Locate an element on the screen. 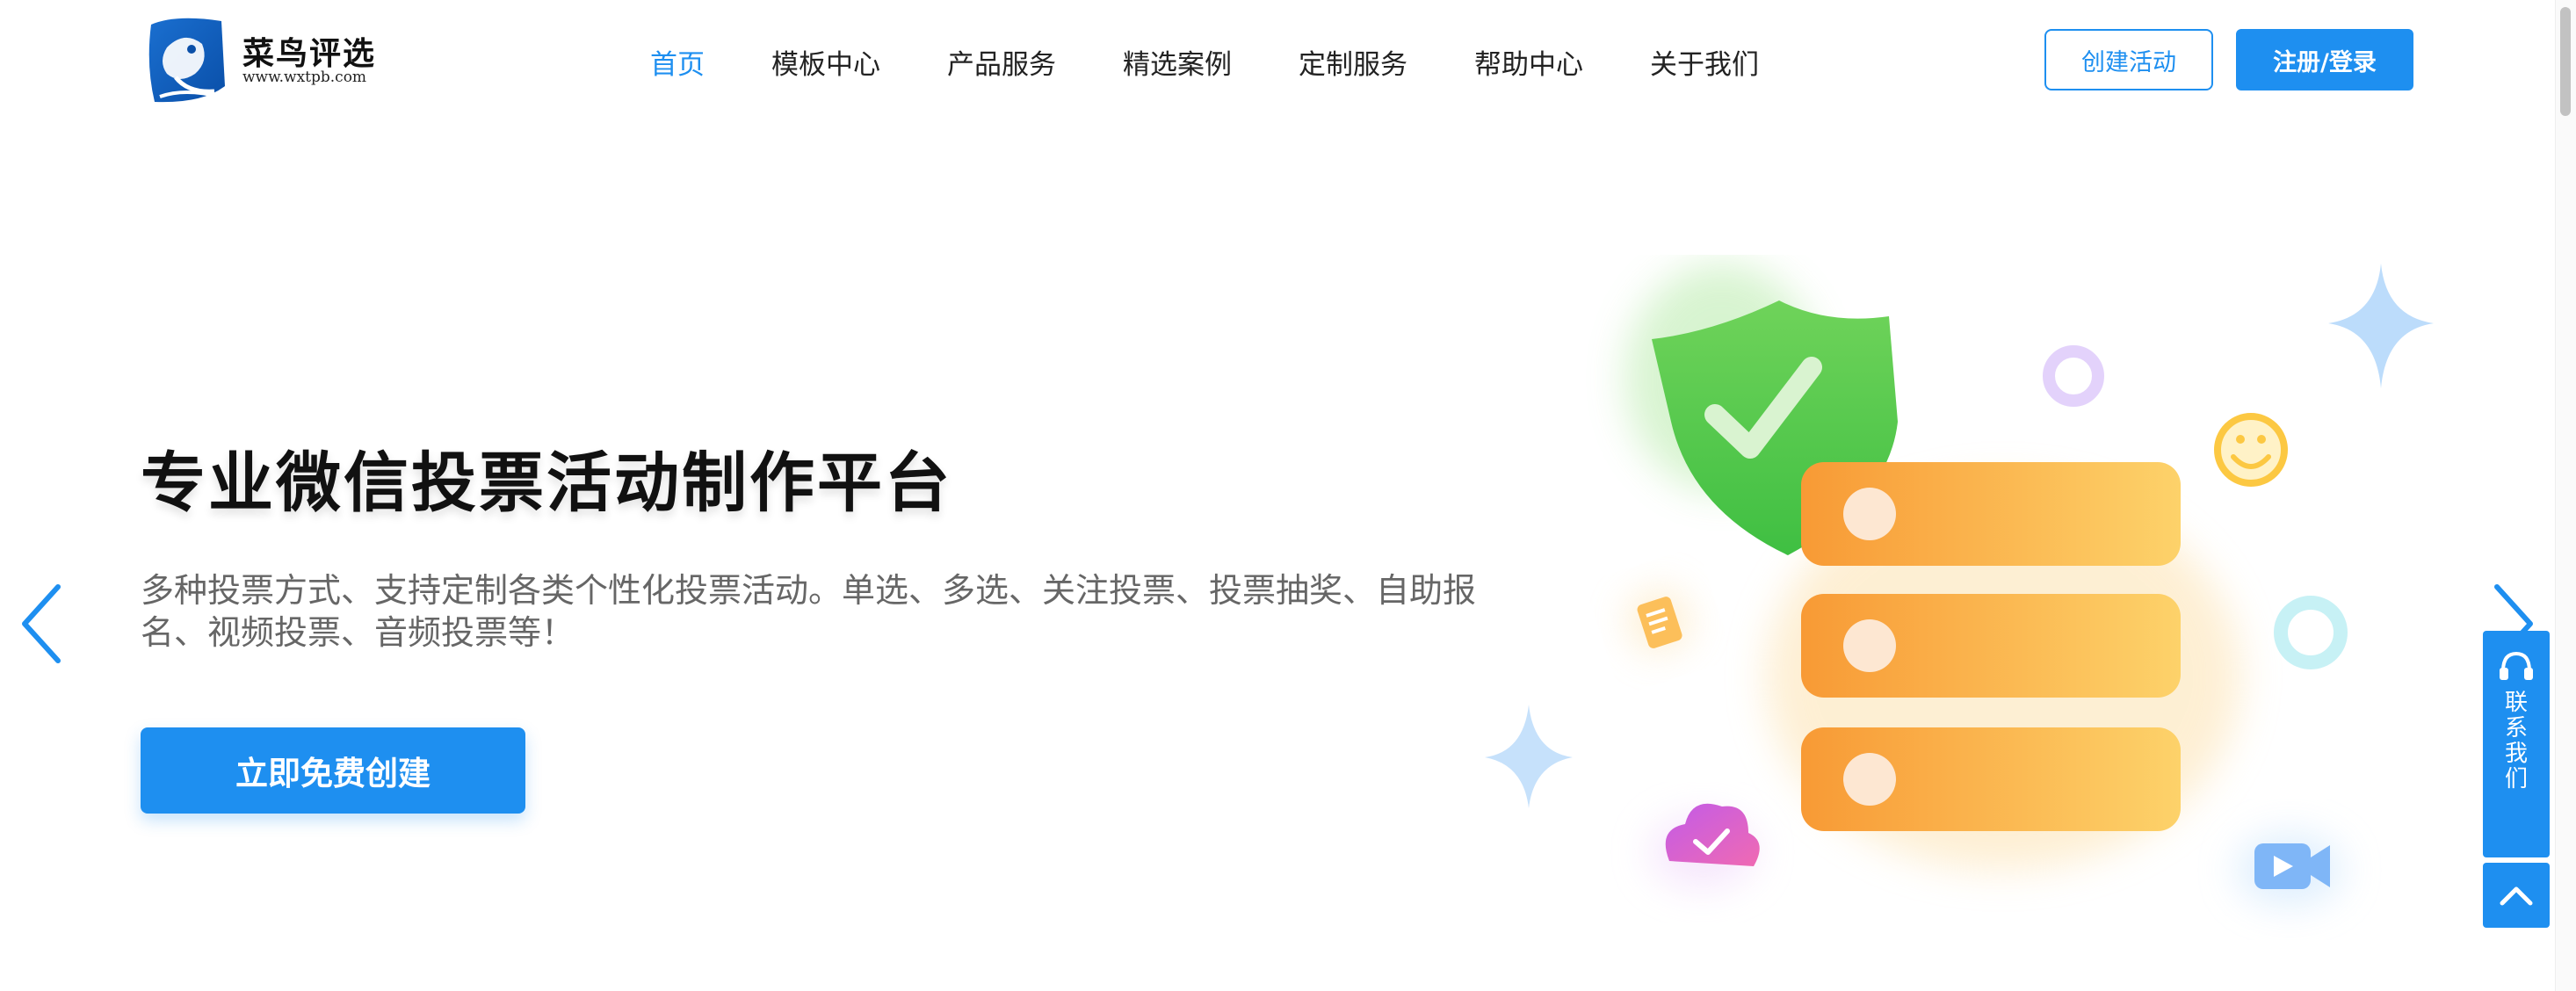 The height and width of the screenshot is (991, 2576). create-activity-button: 创建活动 is located at coordinates (2128, 59).